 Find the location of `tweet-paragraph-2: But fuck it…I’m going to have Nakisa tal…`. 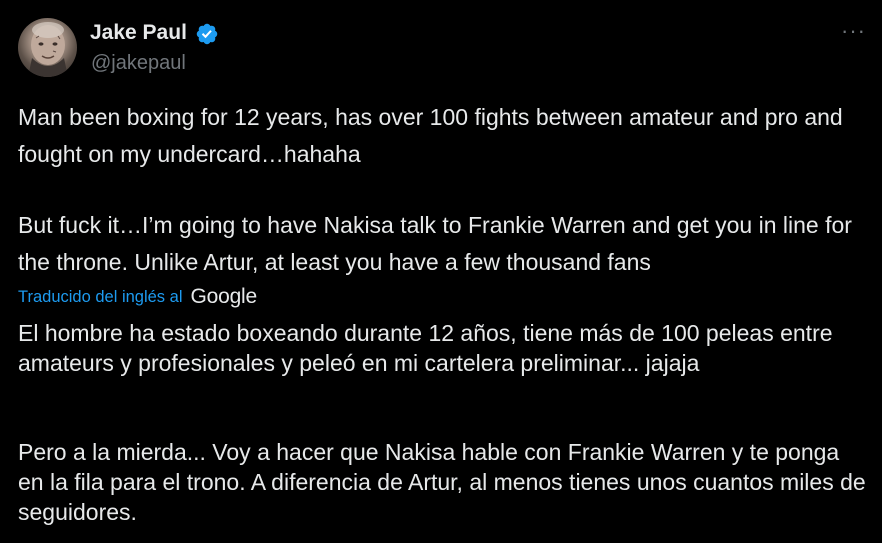

tweet-paragraph-2: But fuck it…I’m going to have Nakisa tal… is located at coordinates (435, 243).